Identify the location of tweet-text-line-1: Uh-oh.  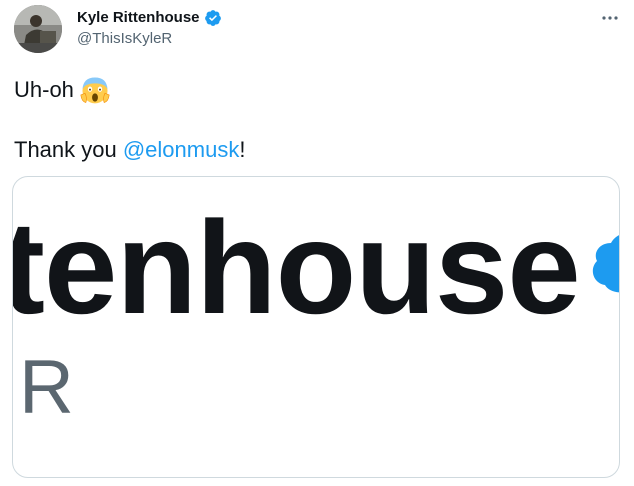
(62, 90).